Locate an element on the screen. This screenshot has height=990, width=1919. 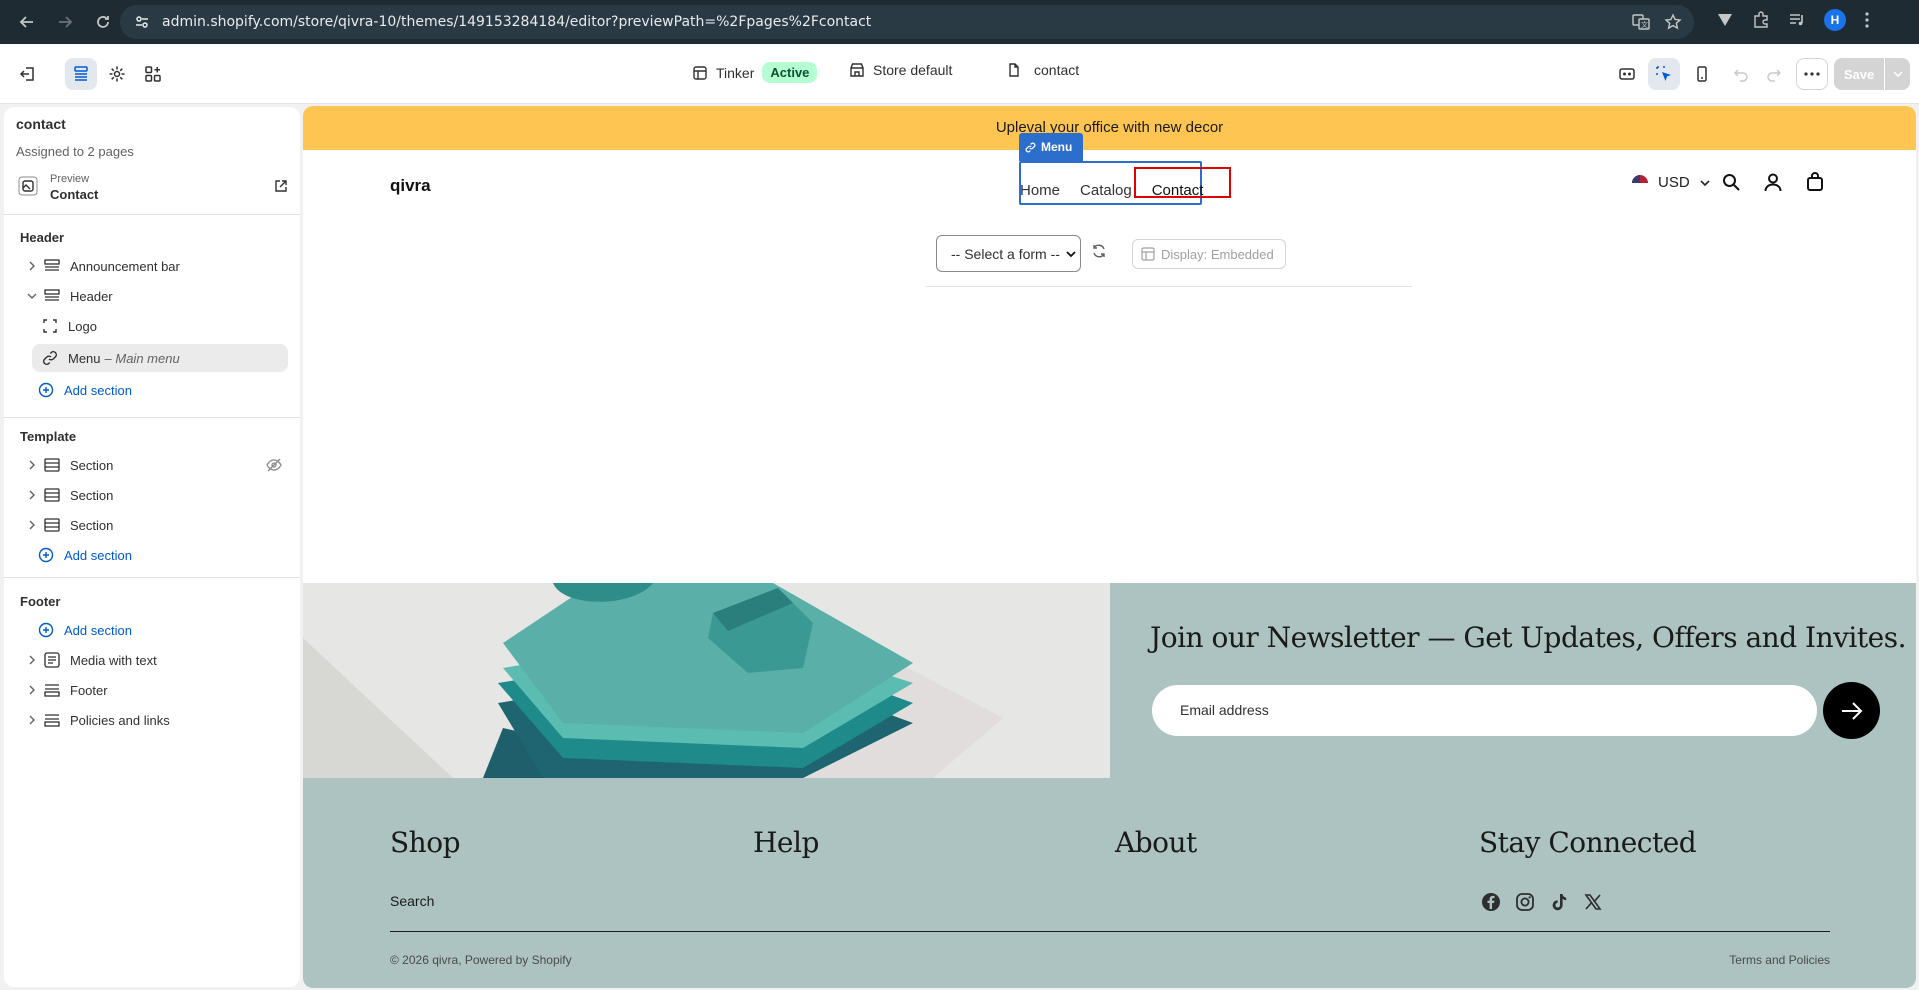
display-mode-button: Display: Embedded is located at coordinates (1209, 254).